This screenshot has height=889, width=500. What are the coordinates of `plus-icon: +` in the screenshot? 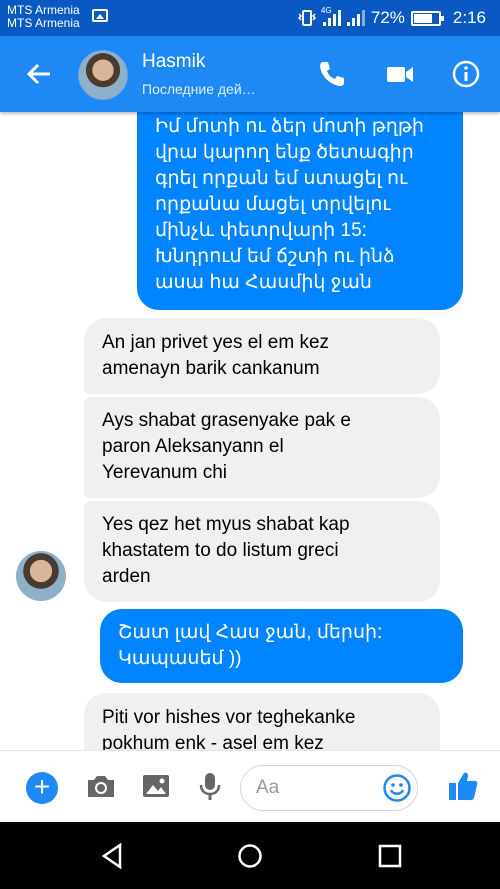 It's located at (42, 788).